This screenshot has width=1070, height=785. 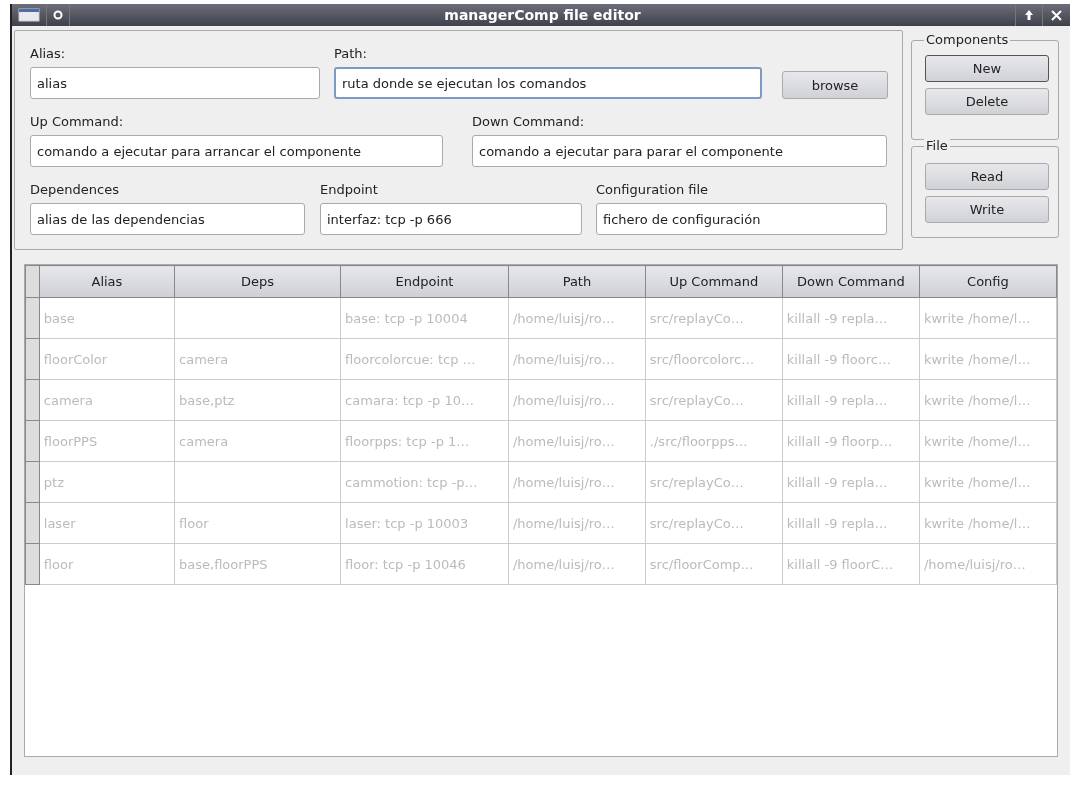 What do you see at coordinates (548, 83) in the screenshot?
I see `text-field: ruta donde se ejecutan los comandos` at bounding box center [548, 83].